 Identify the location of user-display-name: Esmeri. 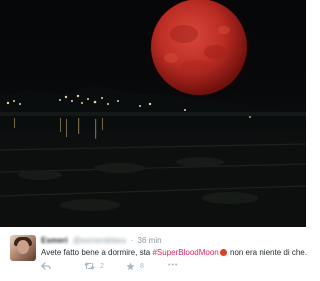
(54, 240).